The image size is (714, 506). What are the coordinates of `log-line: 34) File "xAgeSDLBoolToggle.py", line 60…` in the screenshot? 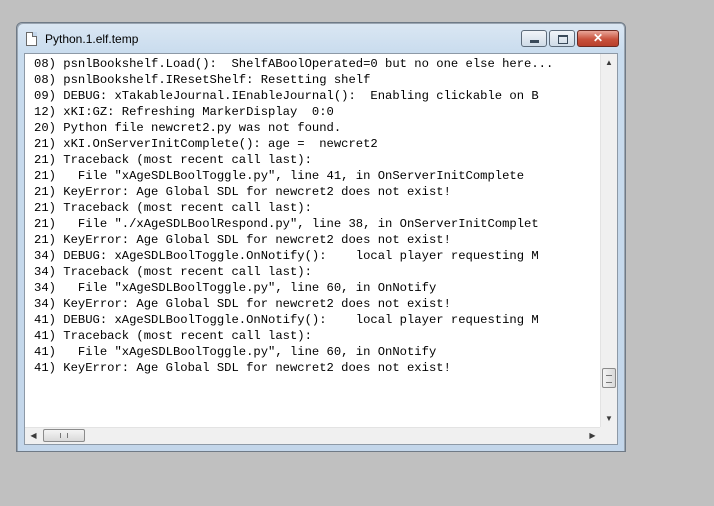 It's located at (235, 288).